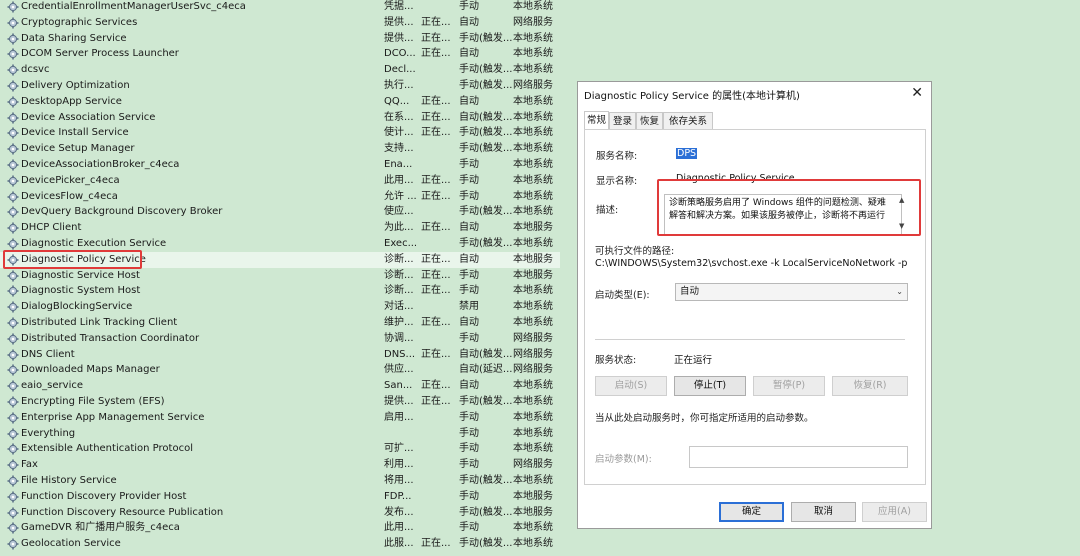  Describe the element at coordinates (607, 210) in the screenshot. I see `description-label: 描述:` at that location.